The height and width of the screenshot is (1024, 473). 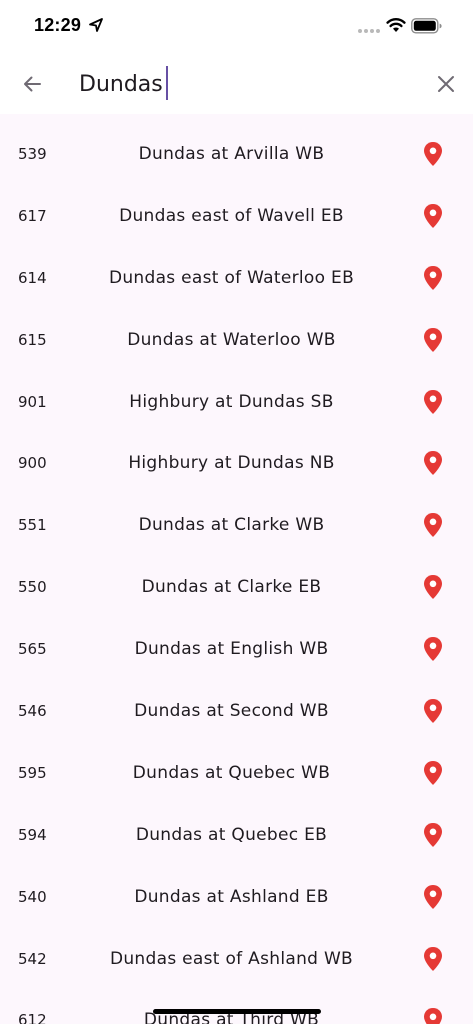 I want to click on list-item: 612 Dundas at Third WB, so click(x=236, y=1002).